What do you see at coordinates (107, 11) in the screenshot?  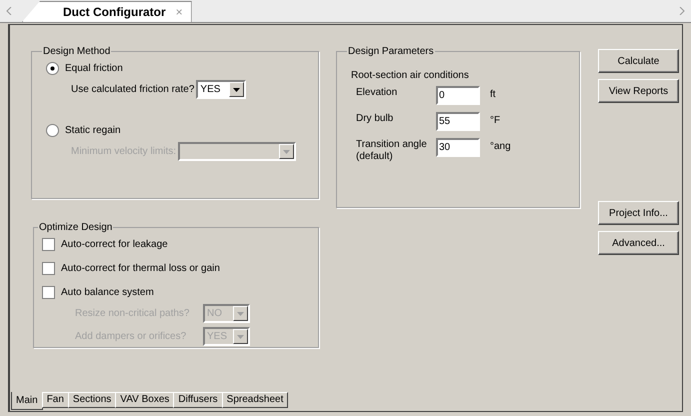 I see `document-tab: Duct Configurator ×` at bounding box center [107, 11].